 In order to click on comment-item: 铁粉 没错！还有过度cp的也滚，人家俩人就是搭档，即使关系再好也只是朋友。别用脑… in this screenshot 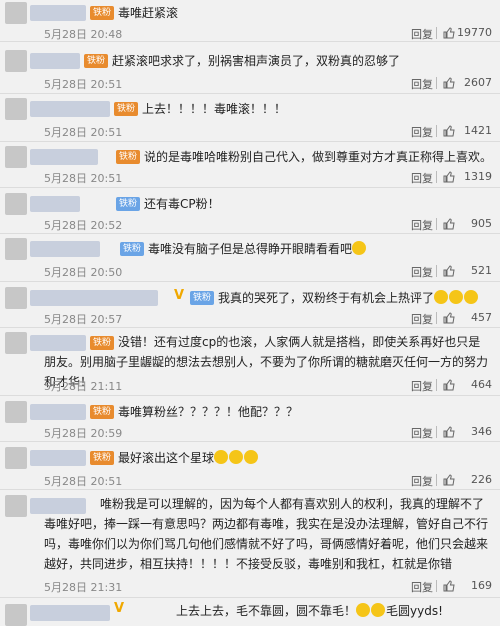, I will do `click(250, 362)`.